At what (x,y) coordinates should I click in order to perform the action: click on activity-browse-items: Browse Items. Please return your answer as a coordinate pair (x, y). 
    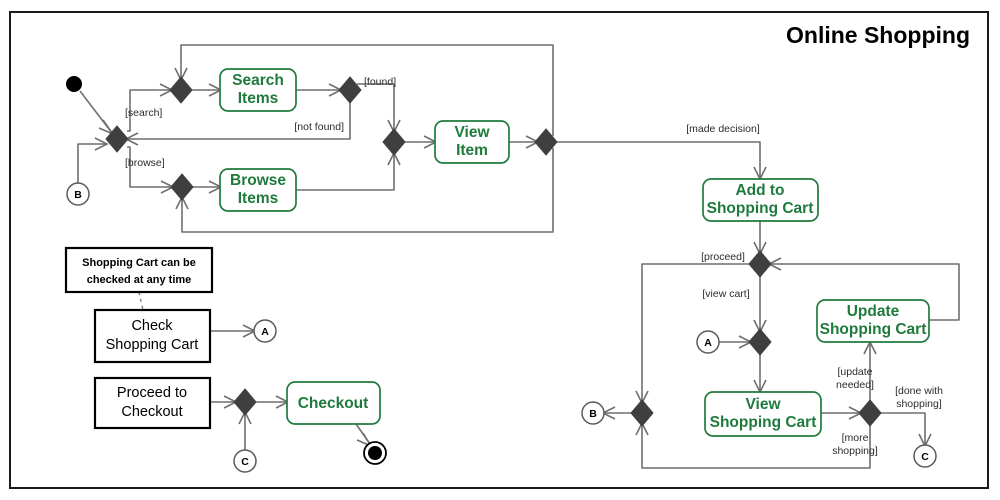
    Looking at the image, I should click on (258, 190).